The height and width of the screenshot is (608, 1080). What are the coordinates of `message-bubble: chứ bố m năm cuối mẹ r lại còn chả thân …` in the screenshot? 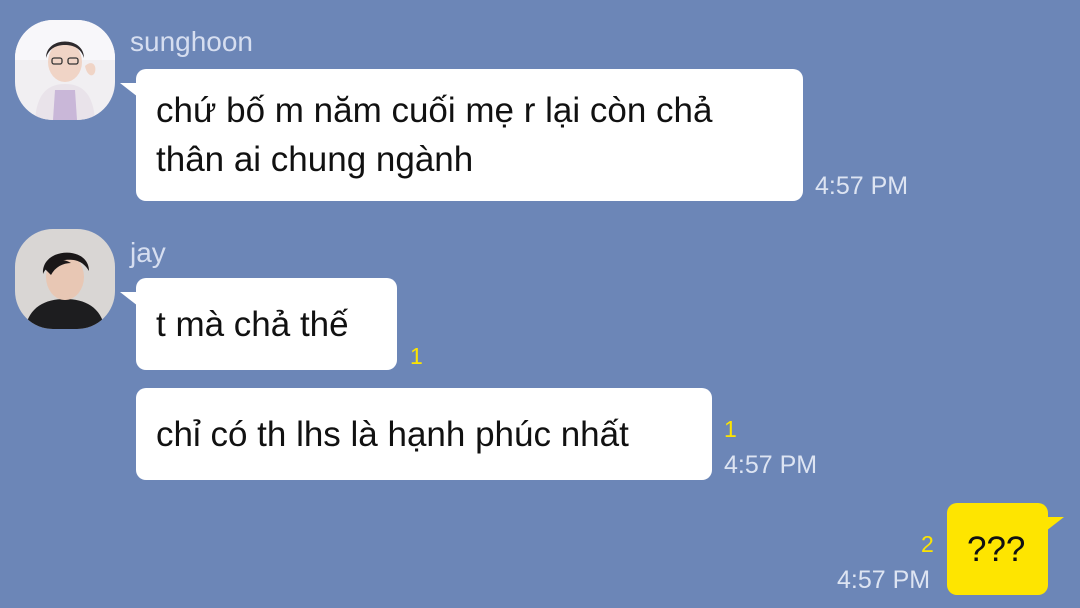 It's located at (461, 135).